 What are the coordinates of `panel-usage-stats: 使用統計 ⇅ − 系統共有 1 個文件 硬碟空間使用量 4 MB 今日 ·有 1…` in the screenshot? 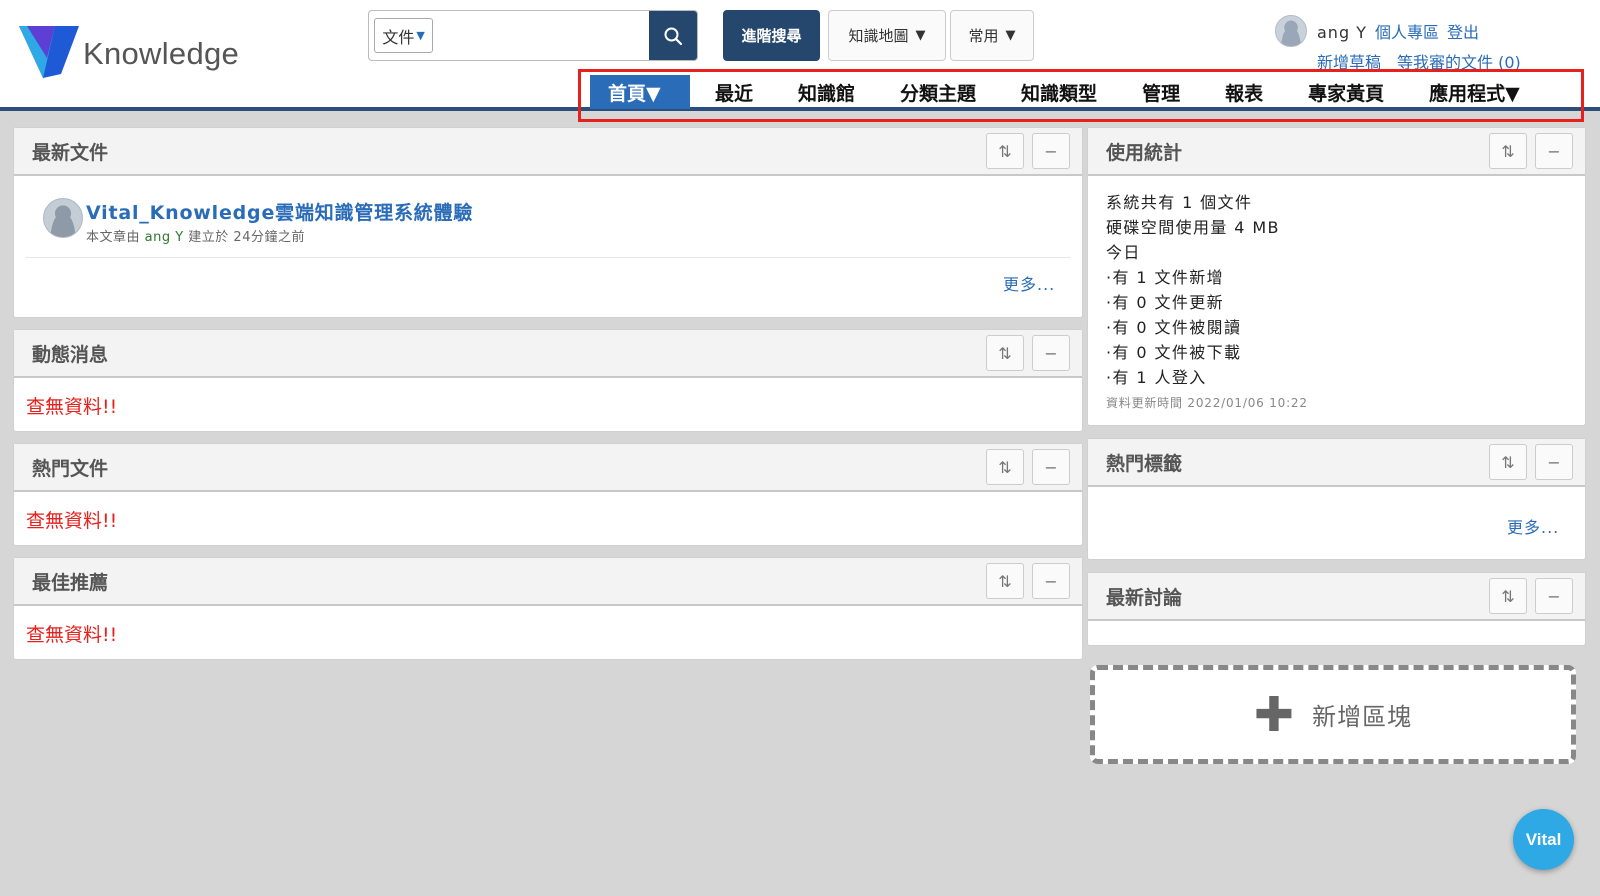 It's located at (1336, 276).